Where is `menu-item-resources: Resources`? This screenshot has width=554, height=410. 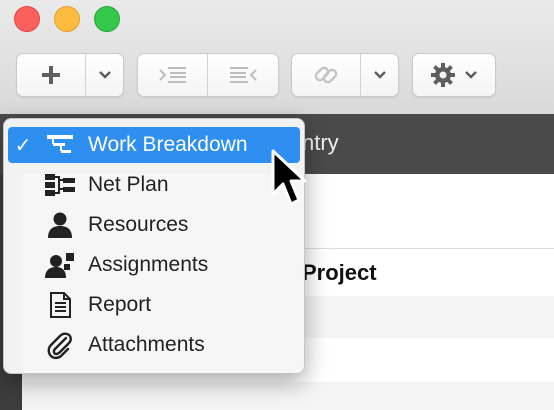
menu-item-resources: Resources is located at coordinates (154, 225).